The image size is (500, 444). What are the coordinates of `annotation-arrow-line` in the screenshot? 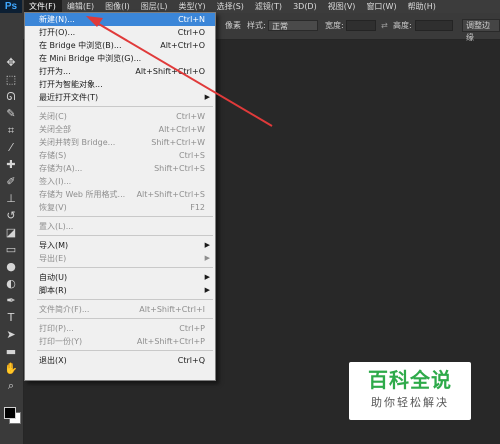 It's located at (182, 73).